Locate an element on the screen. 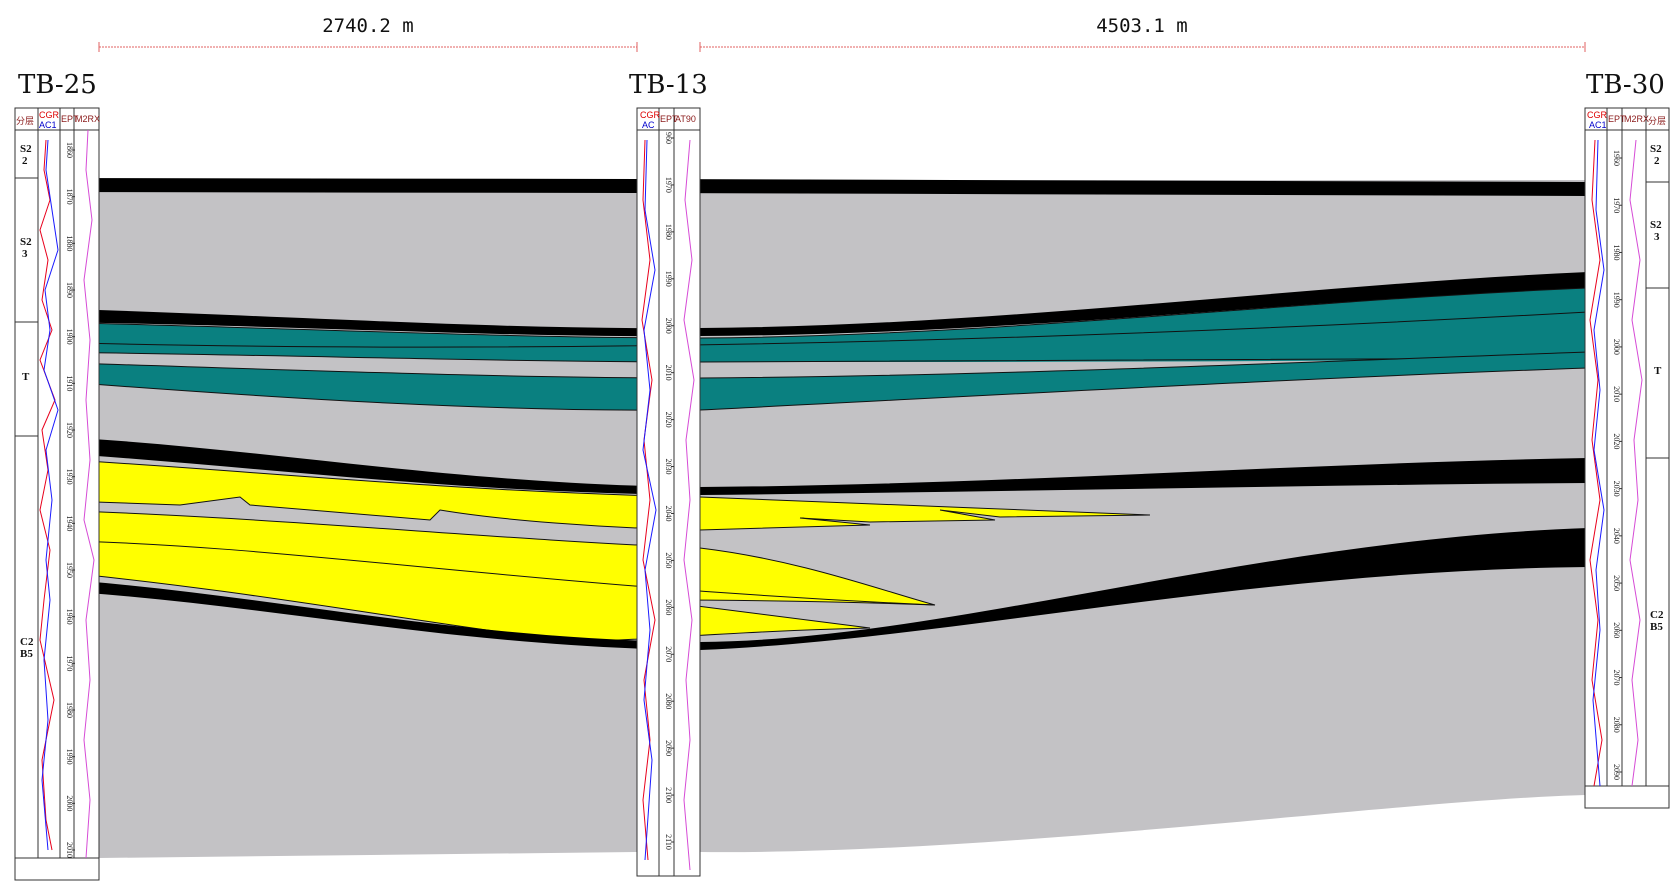  well3-zone-c2b5: C2 B5 is located at coordinates (1657, 621).